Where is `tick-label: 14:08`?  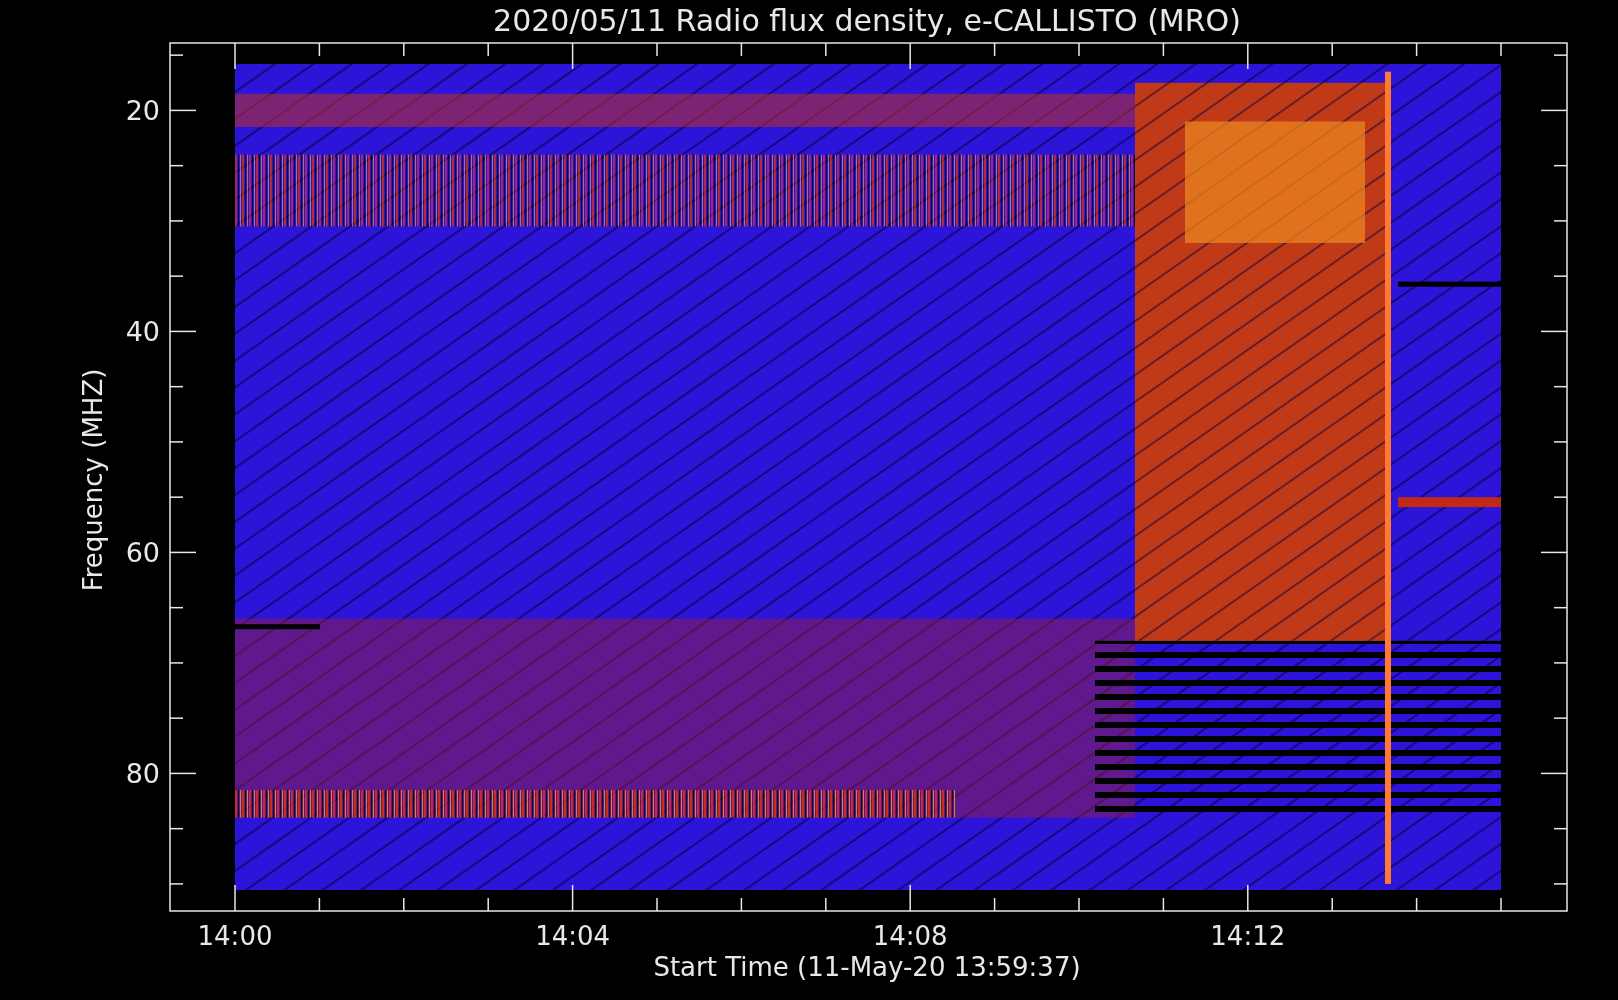 tick-label: 14:08 is located at coordinates (910, 936).